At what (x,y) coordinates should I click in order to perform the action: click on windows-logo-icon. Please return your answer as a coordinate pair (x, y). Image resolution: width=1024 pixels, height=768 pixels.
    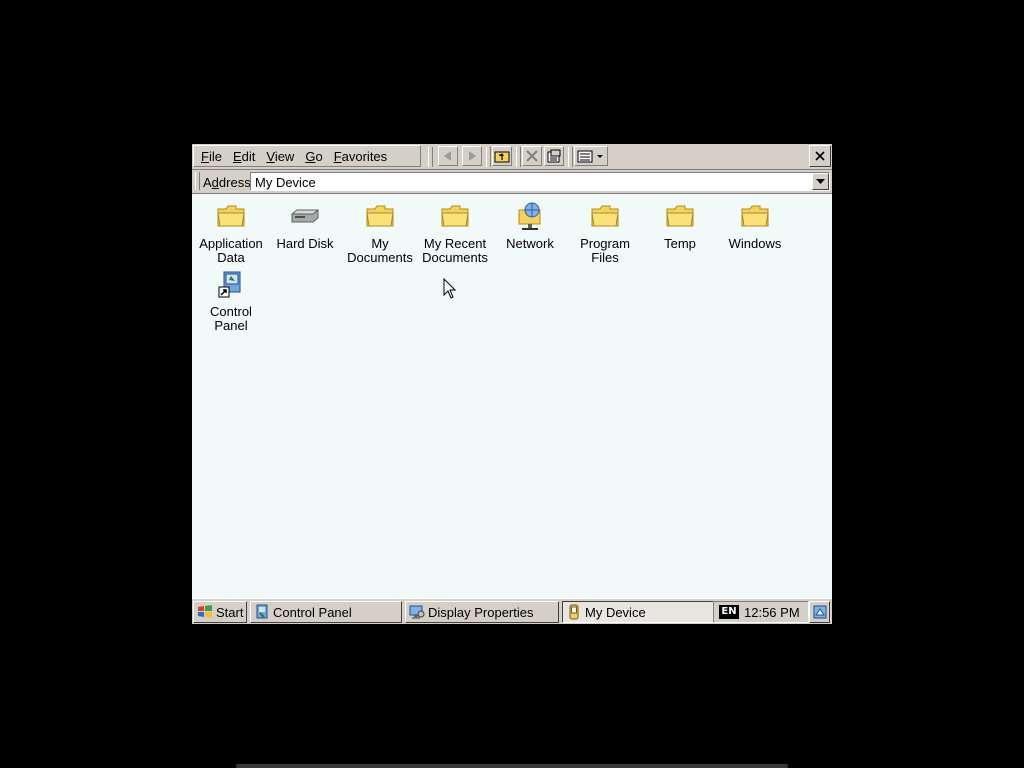
    Looking at the image, I should click on (205, 611).